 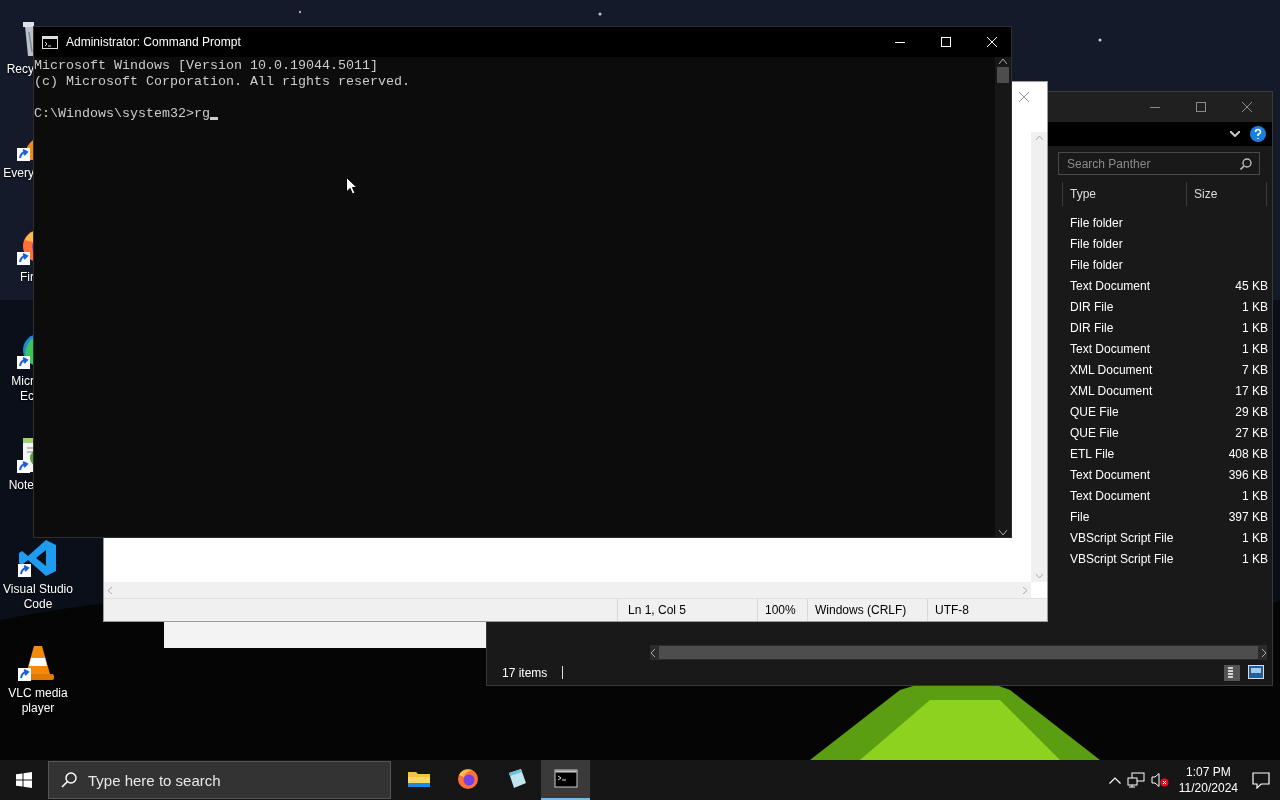 I want to click on status-text: Windows (CRLF), so click(x=867, y=610).